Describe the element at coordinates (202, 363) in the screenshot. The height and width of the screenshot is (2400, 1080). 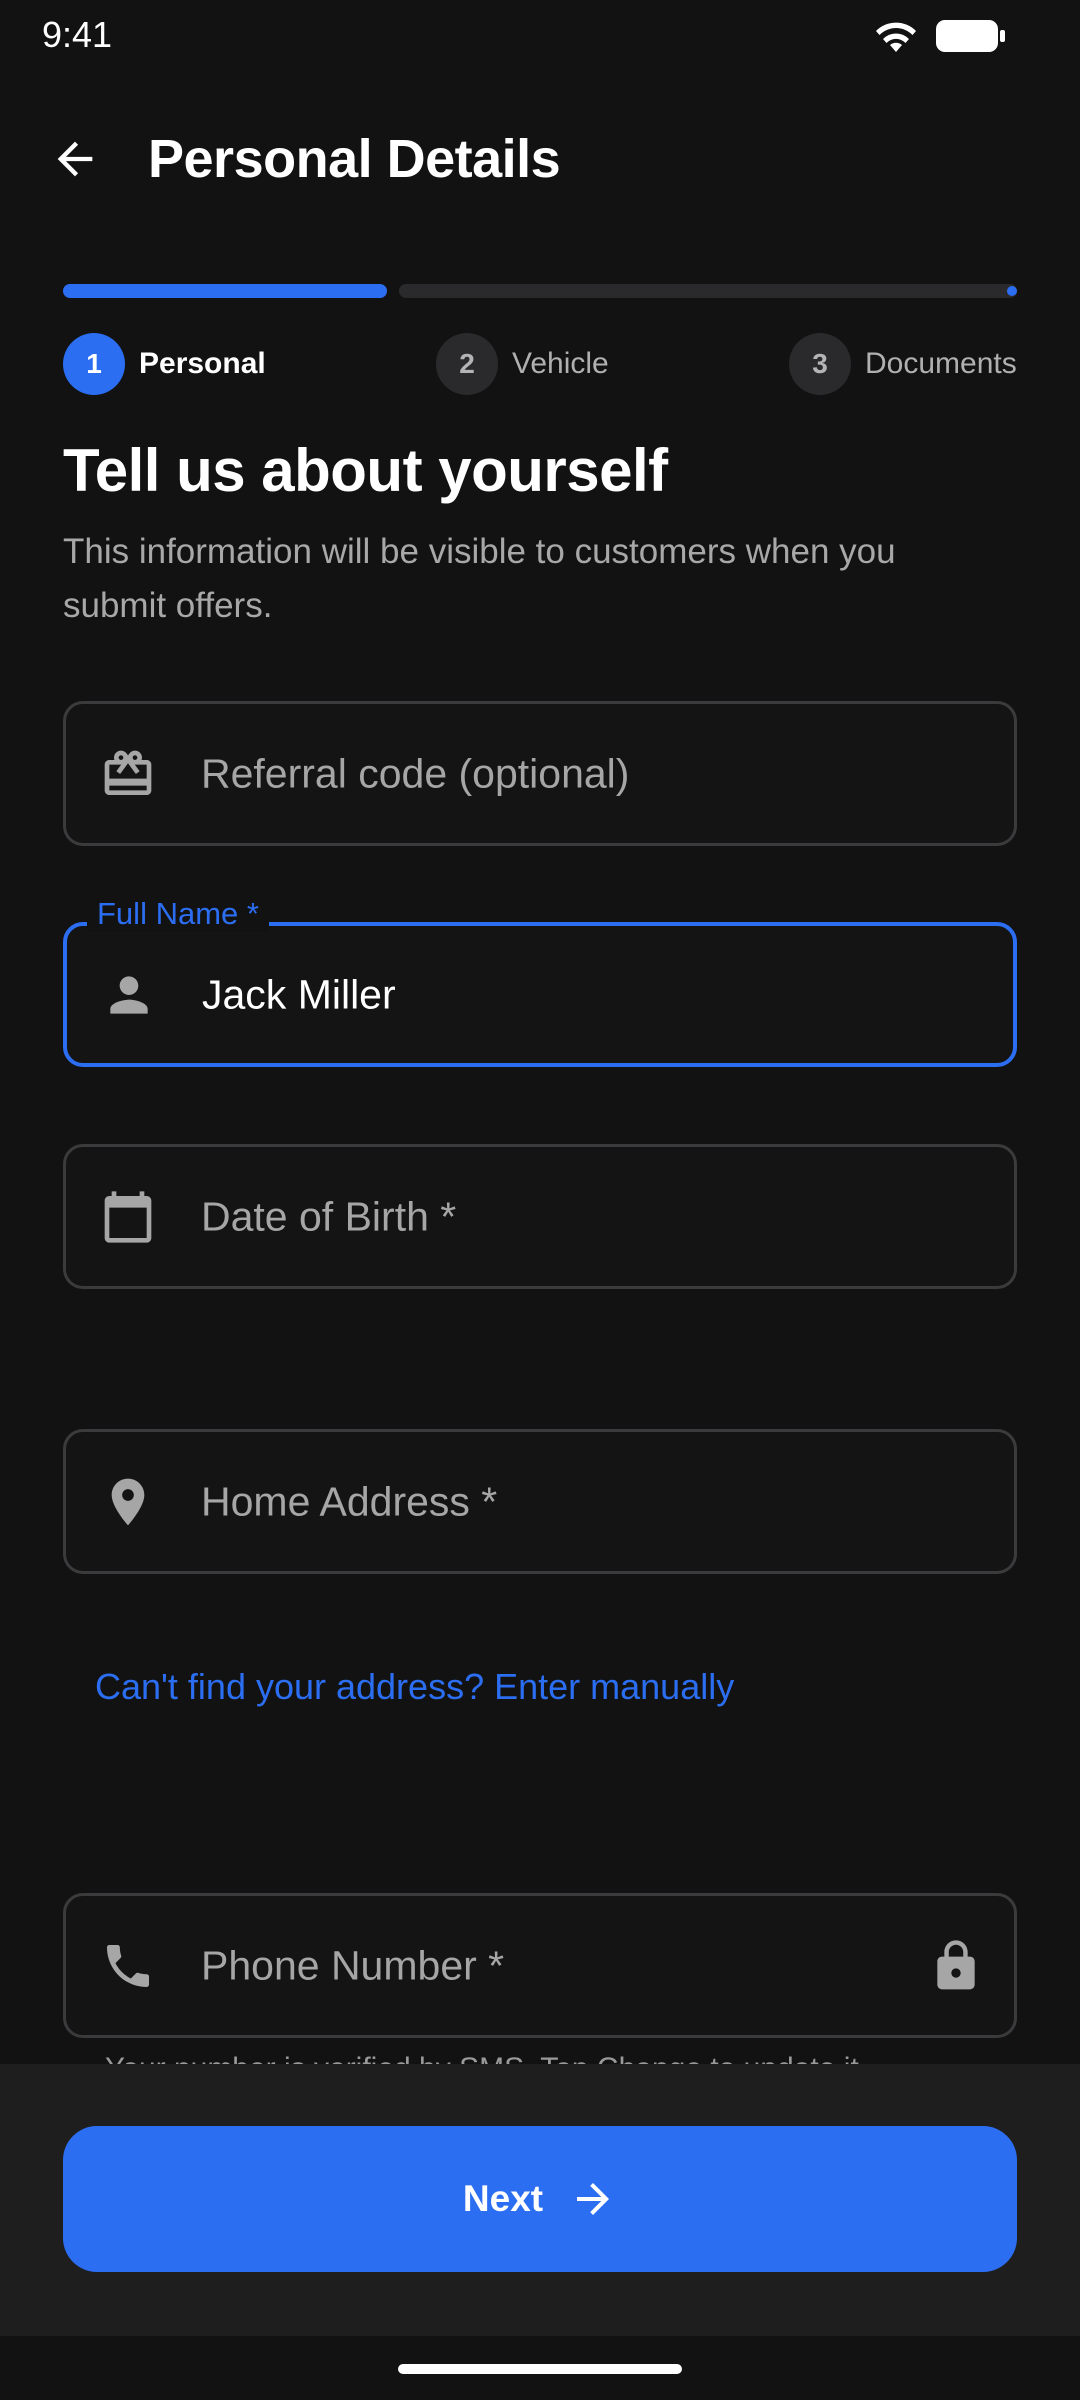
I see `step-label: Personal` at that location.